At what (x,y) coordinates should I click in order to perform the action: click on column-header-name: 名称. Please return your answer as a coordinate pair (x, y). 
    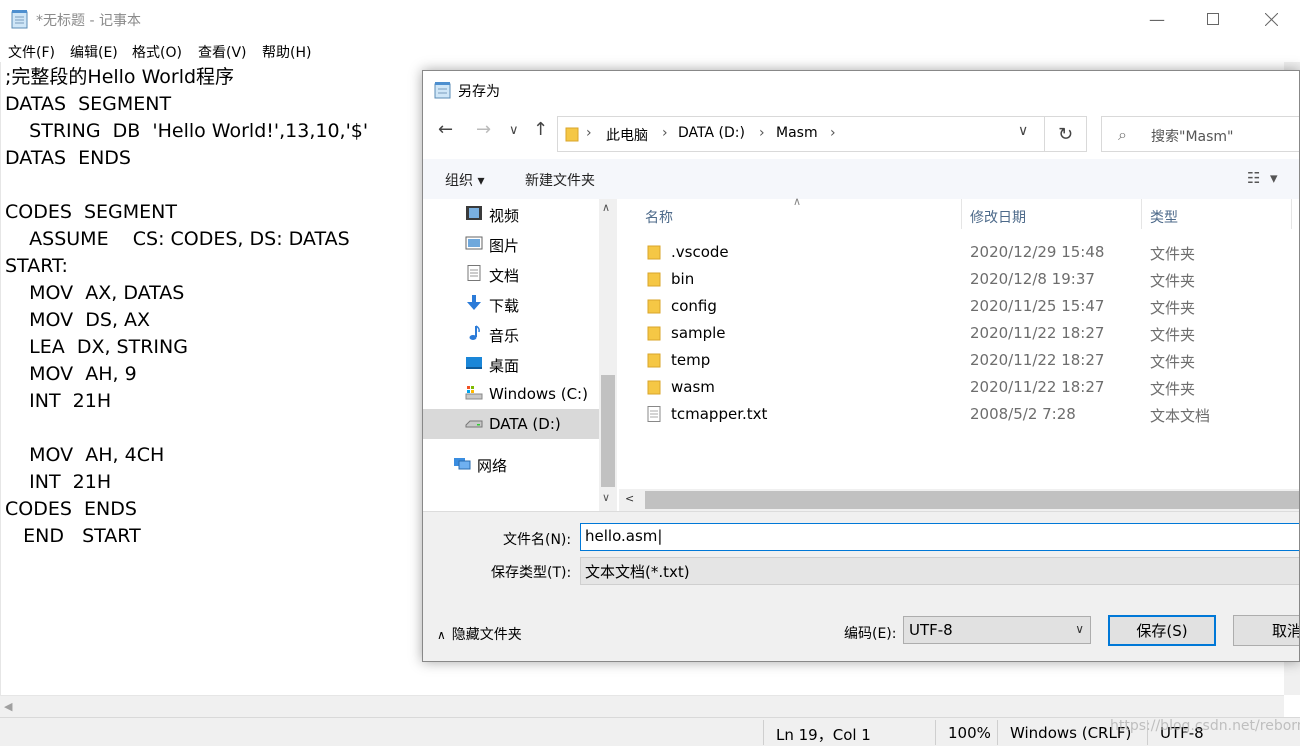
    Looking at the image, I should click on (659, 217).